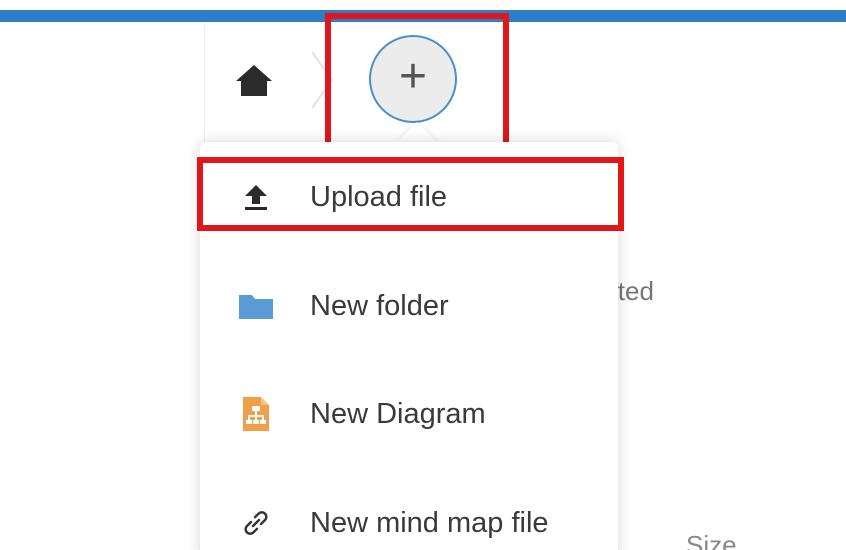 This screenshot has width=846, height=550. Describe the element at coordinates (417, 133) in the screenshot. I see `menu-caret` at that location.